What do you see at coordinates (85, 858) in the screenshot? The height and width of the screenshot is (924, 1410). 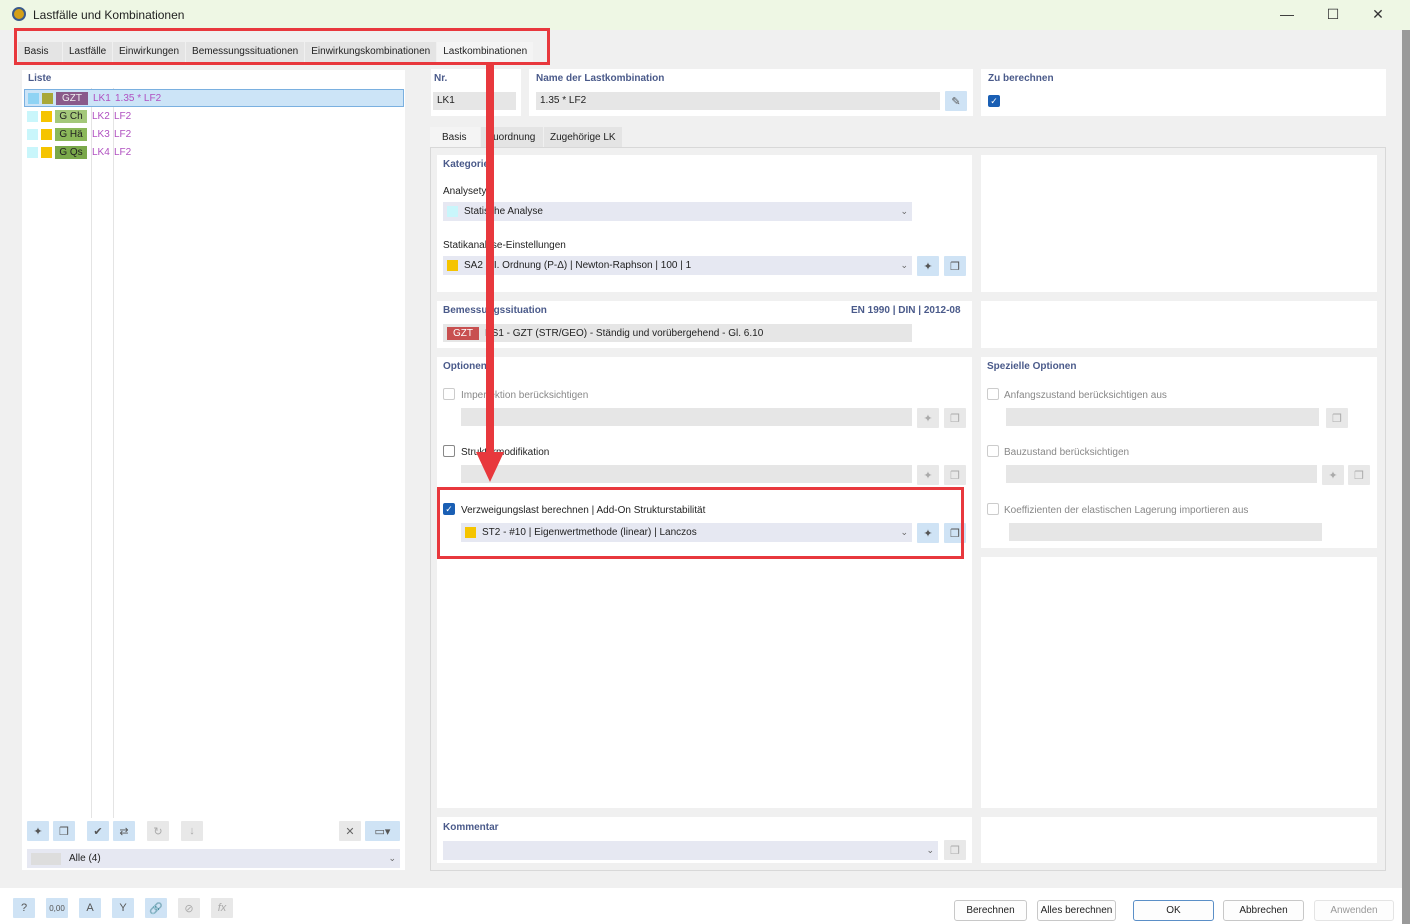 I see `filter-value: Alle (4)` at bounding box center [85, 858].